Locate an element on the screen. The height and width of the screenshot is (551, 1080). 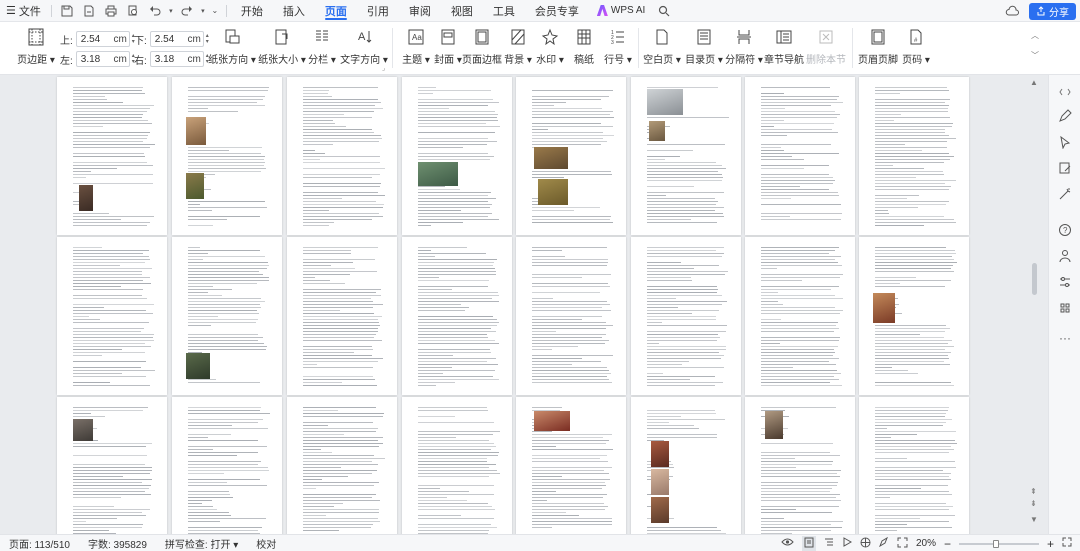
page-view-icon is located at coordinates (808, 543).